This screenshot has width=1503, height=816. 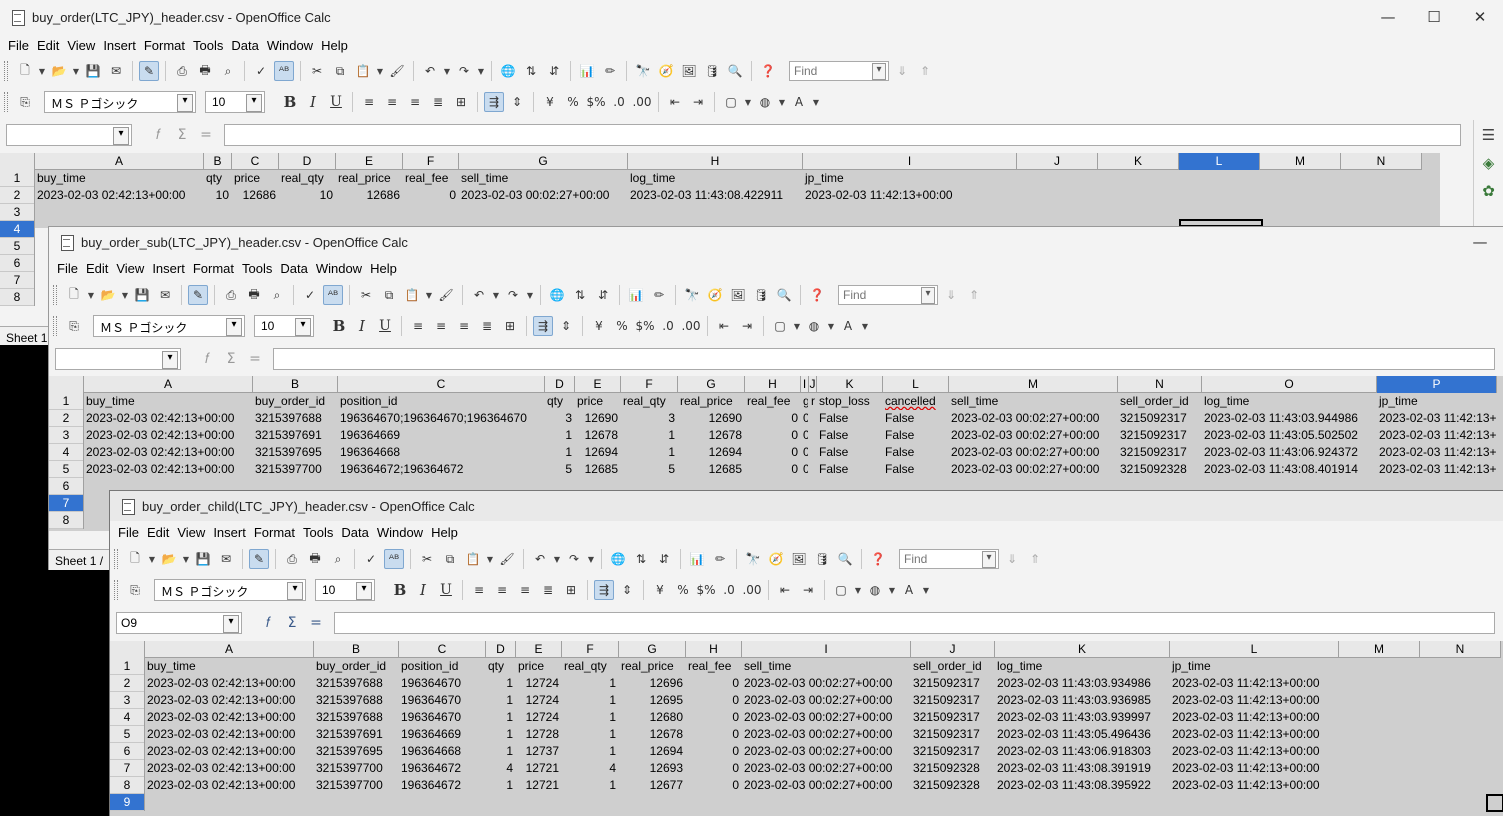 What do you see at coordinates (340, 71) in the screenshot?
I see `copy-icon: ⧉` at bounding box center [340, 71].